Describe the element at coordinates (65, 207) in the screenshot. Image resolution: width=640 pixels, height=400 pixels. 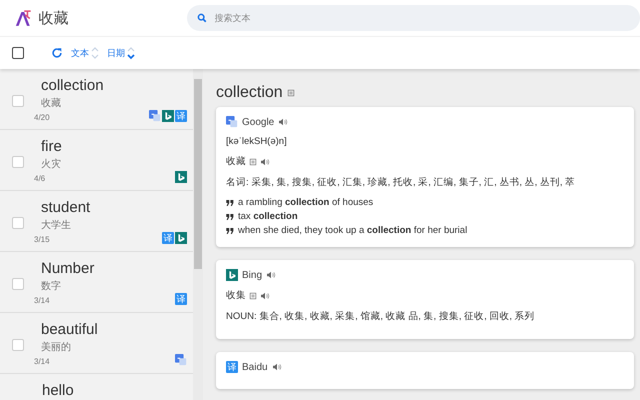
I see `word-text: student` at that location.